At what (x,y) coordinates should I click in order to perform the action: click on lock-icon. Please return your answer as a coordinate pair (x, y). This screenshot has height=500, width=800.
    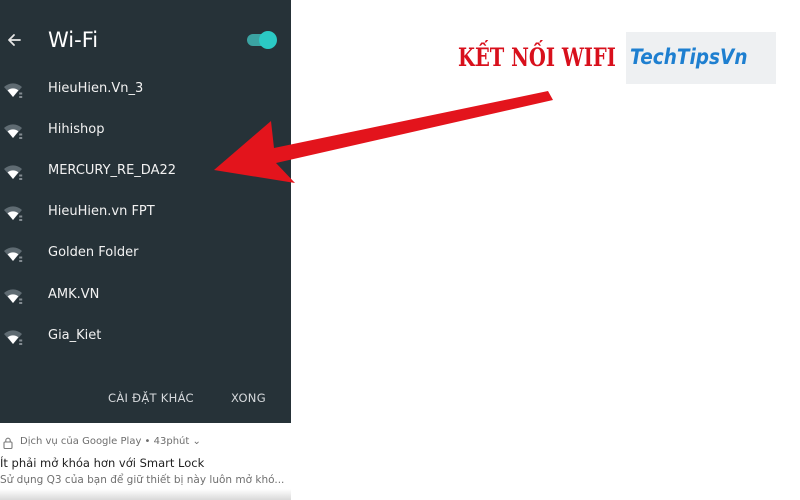
    Looking at the image, I should click on (8, 443).